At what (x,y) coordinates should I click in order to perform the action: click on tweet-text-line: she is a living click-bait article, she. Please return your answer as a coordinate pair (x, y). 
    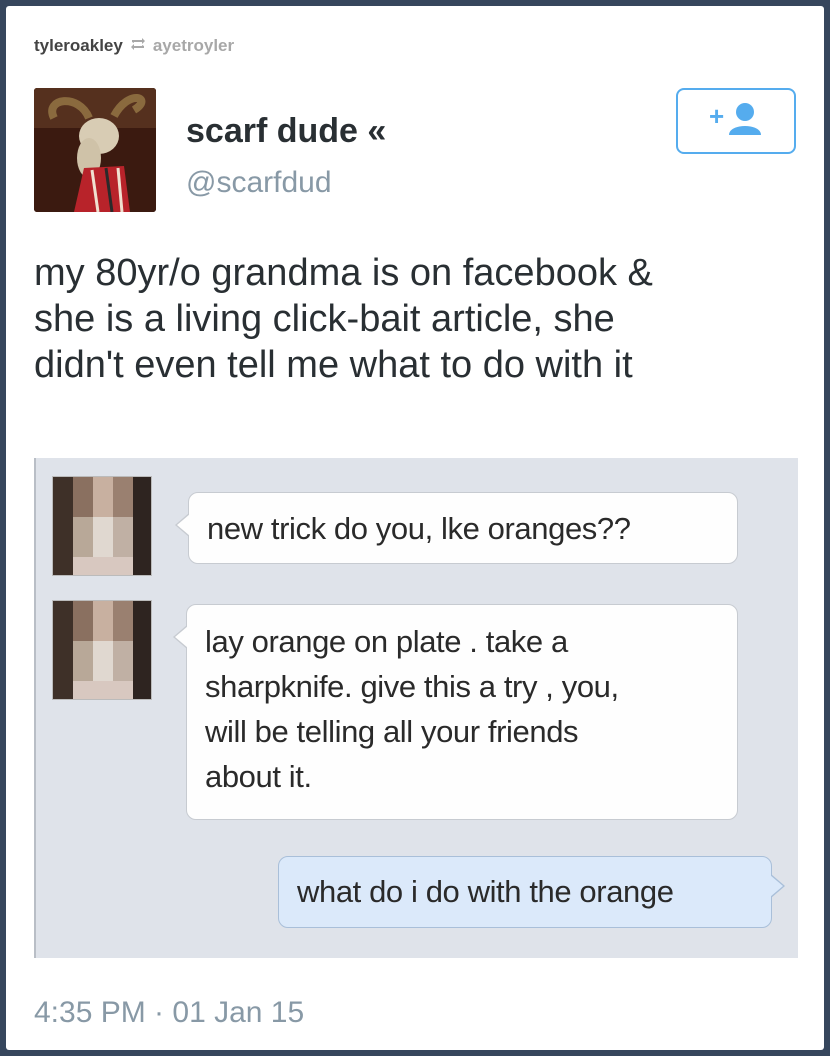
    Looking at the image, I should click on (324, 319).